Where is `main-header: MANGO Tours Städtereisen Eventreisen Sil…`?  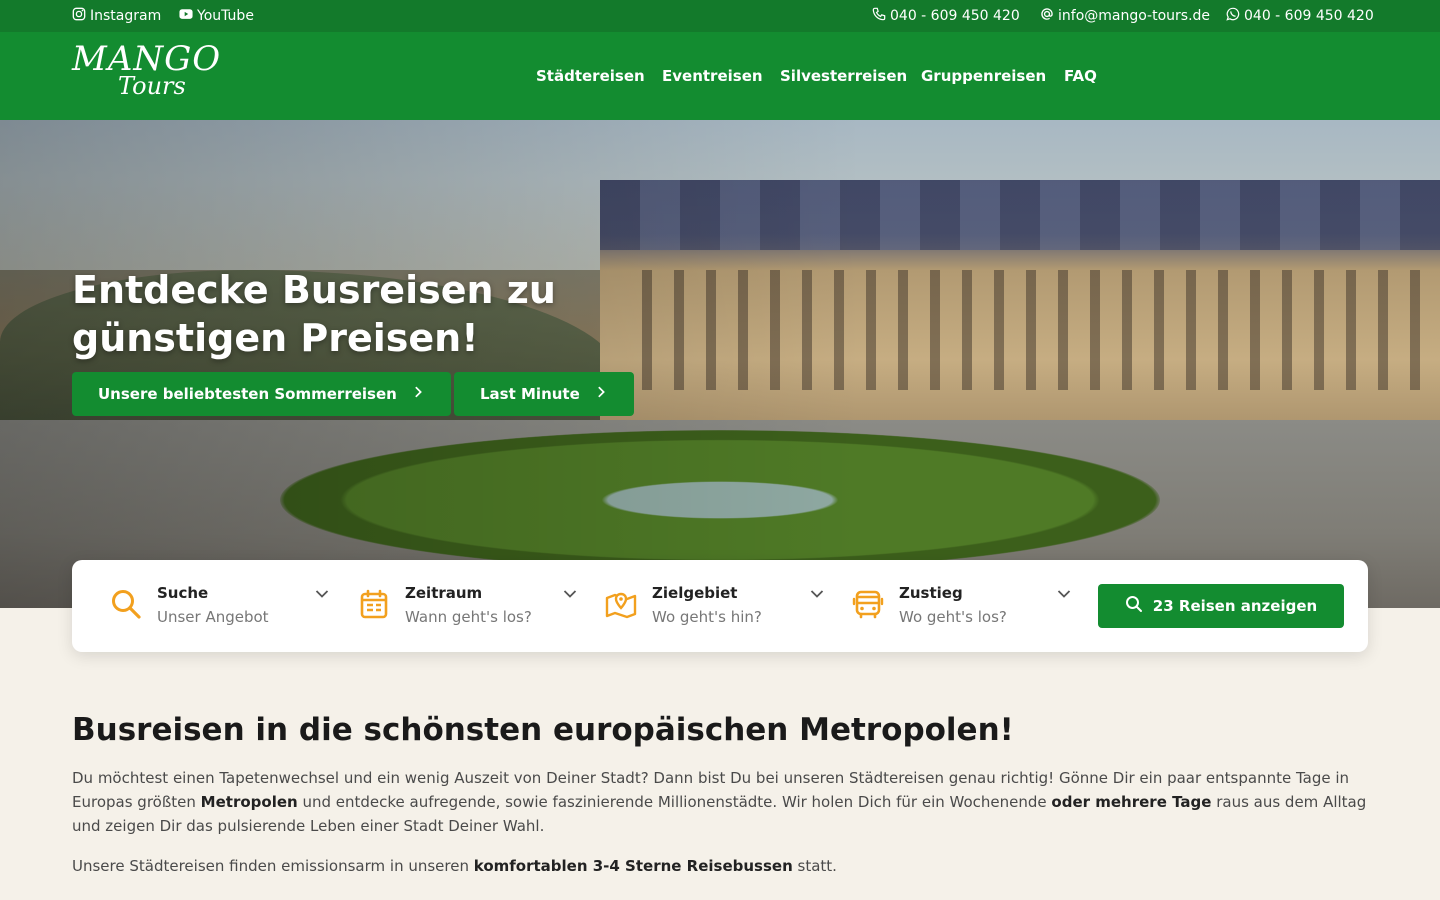 main-header: MANGO Tours Städtereisen Eventreisen Sil… is located at coordinates (720, 76).